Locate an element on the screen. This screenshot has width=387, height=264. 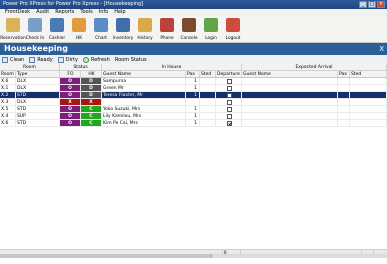
horizontal-scrollbar is located at coordinates (193, 256).